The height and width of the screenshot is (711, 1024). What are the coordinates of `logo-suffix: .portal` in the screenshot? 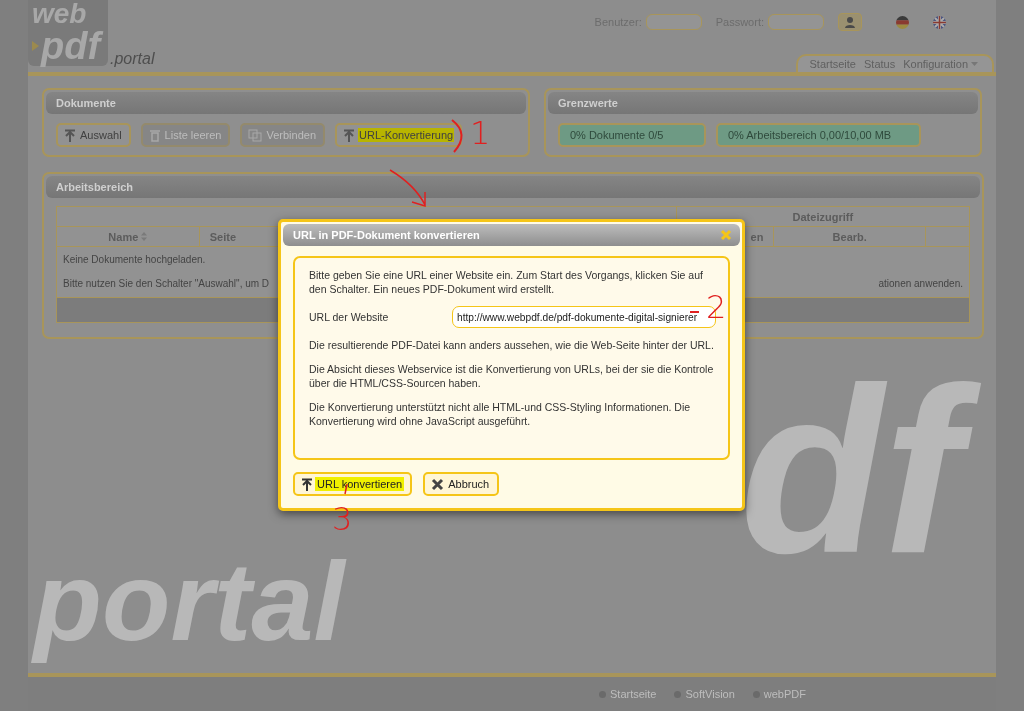 It's located at (132, 59).